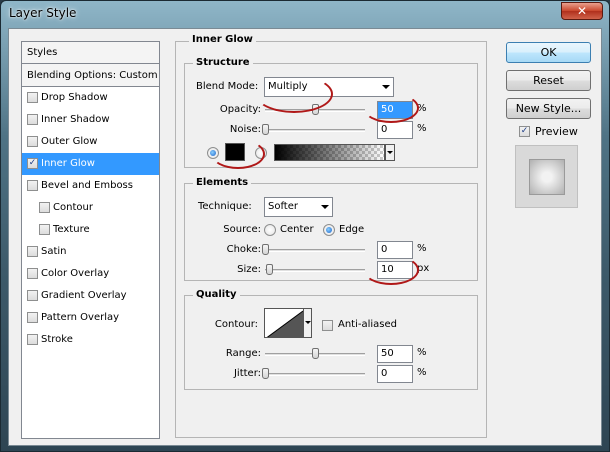 The width and height of the screenshot is (610, 452). Describe the element at coordinates (242, 229) in the screenshot. I see `source-label: Source:` at that location.